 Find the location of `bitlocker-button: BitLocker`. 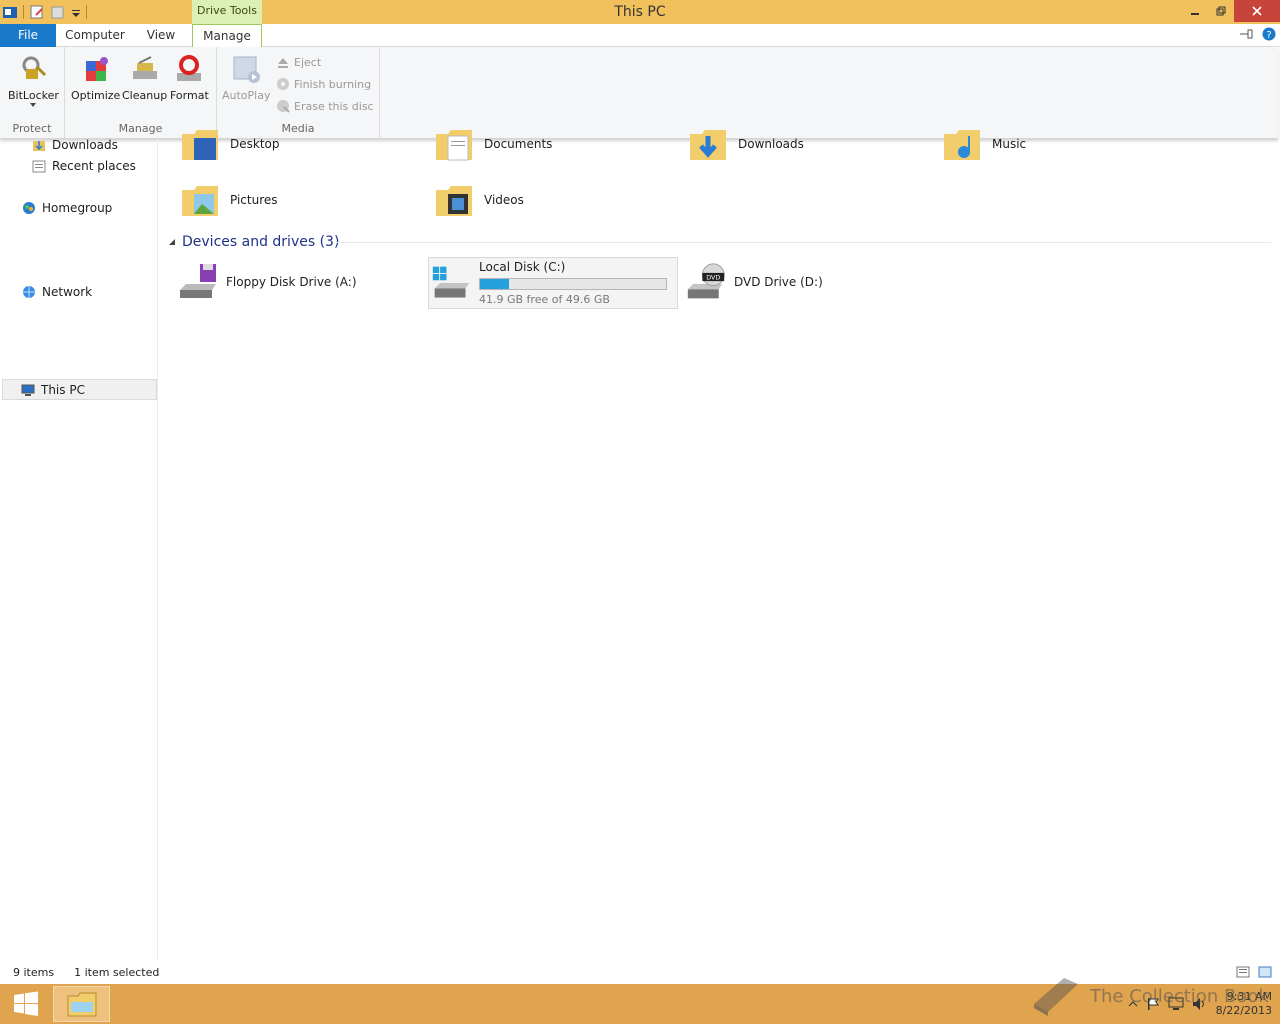

bitlocker-button: BitLocker is located at coordinates (33, 80).